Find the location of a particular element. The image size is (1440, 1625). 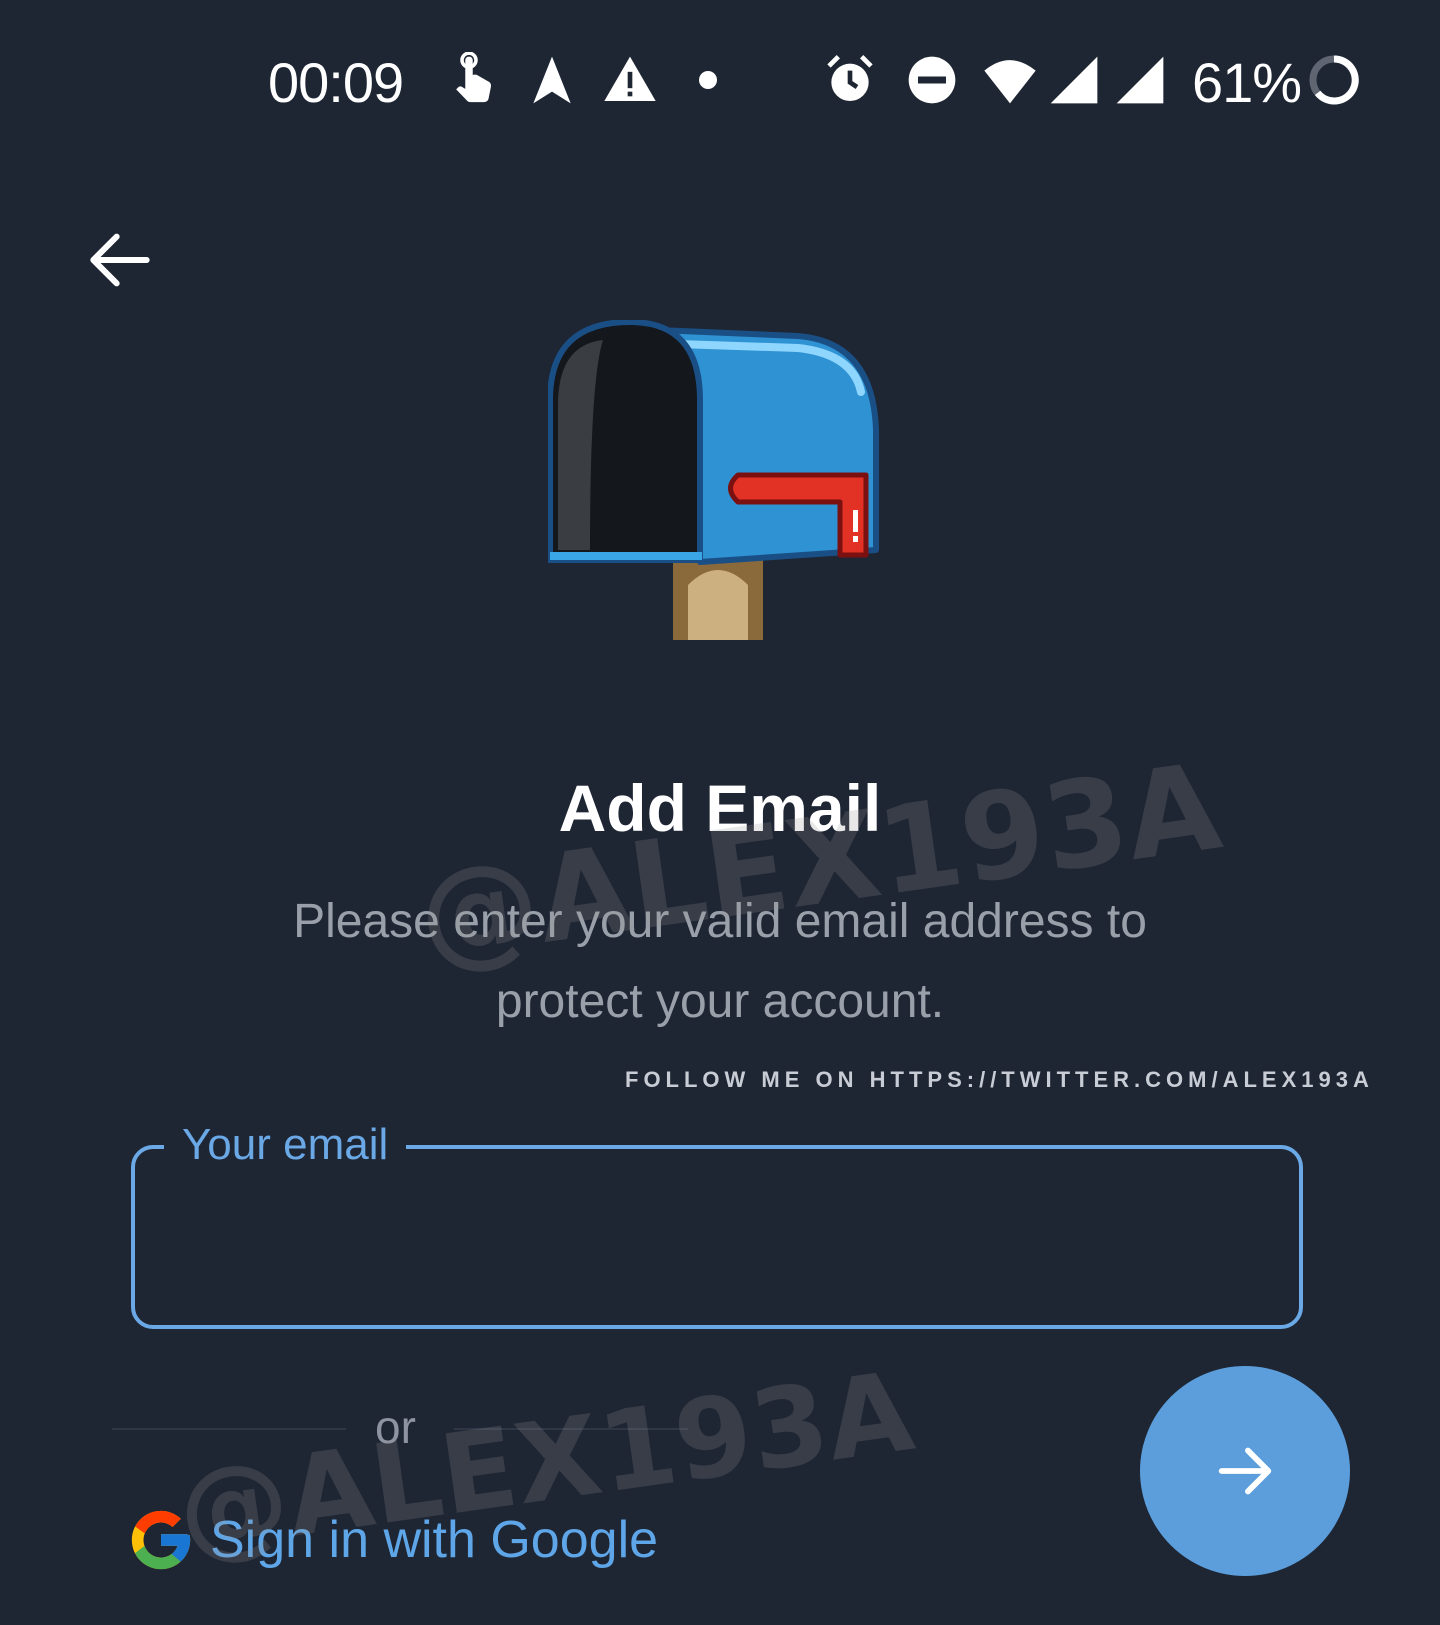

wifi-icon is located at coordinates (1010, 80).